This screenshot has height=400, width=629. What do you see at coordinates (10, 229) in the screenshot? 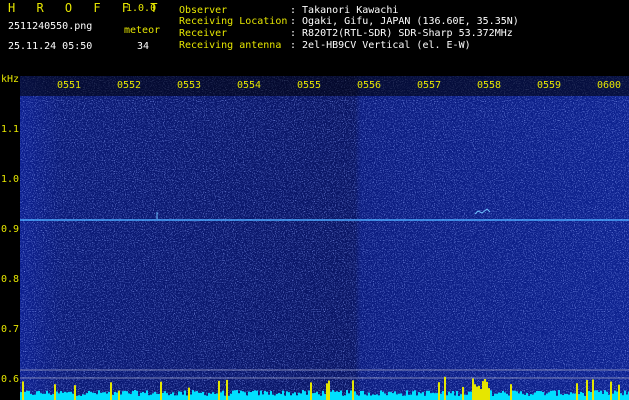
I see `freq-tick-0-9: 0.9` at bounding box center [10, 229].